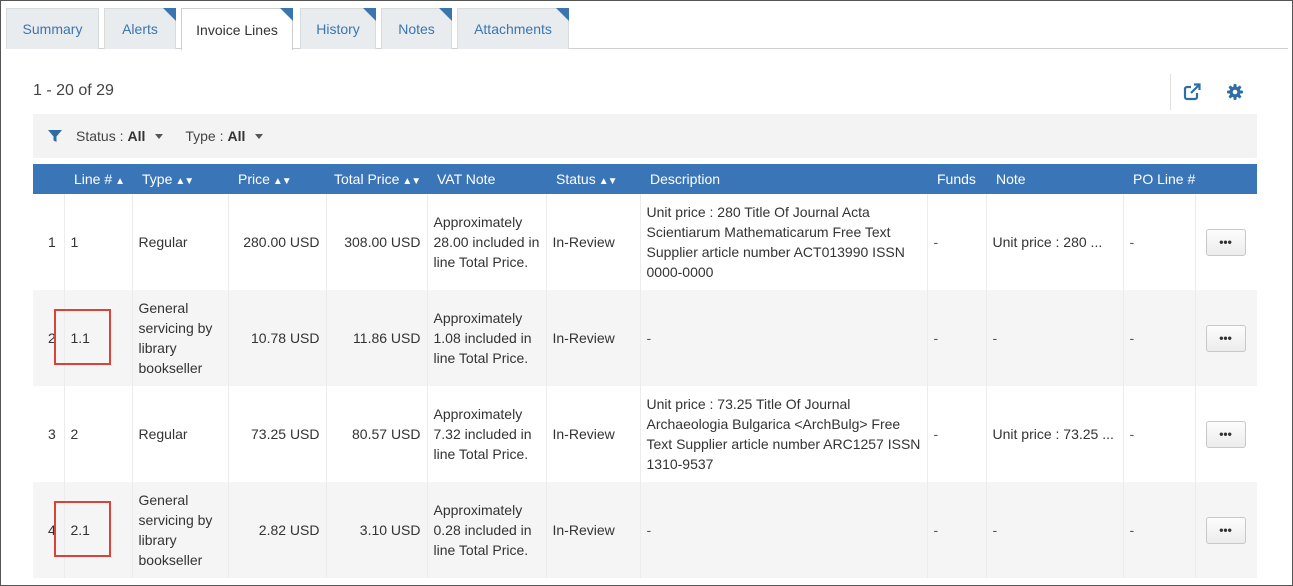 This screenshot has width=1293, height=586. I want to click on row-index: 1, so click(49, 242).